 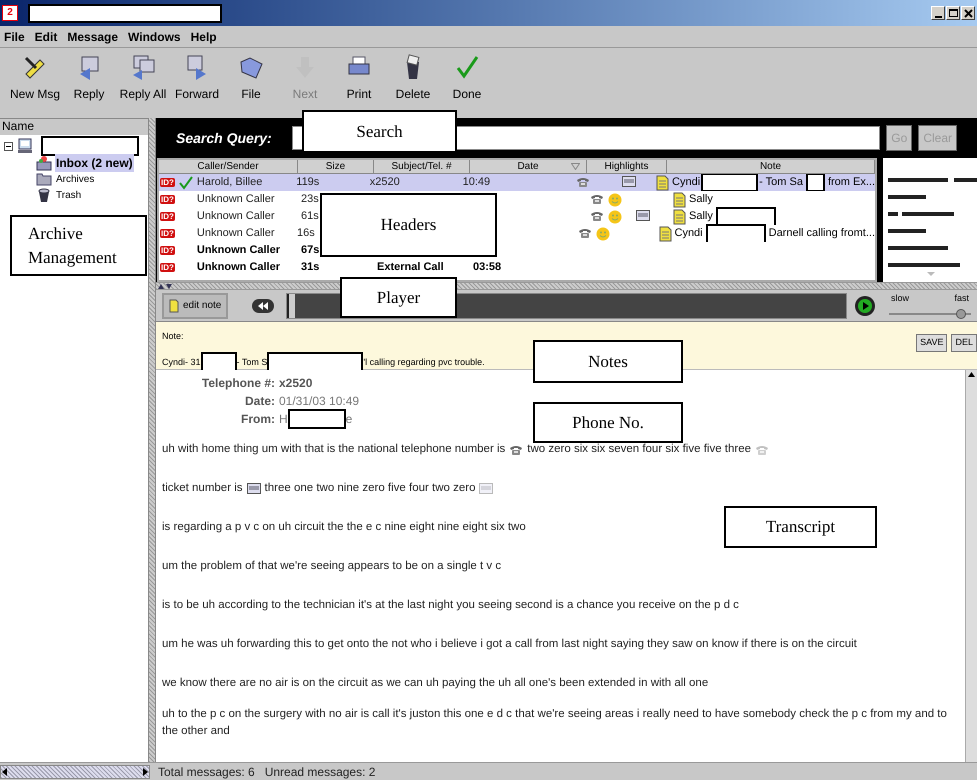 What do you see at coordinates (5, 772) in the screenshot?
I see `left-arrow-icon` at bounding box center [5, 772].